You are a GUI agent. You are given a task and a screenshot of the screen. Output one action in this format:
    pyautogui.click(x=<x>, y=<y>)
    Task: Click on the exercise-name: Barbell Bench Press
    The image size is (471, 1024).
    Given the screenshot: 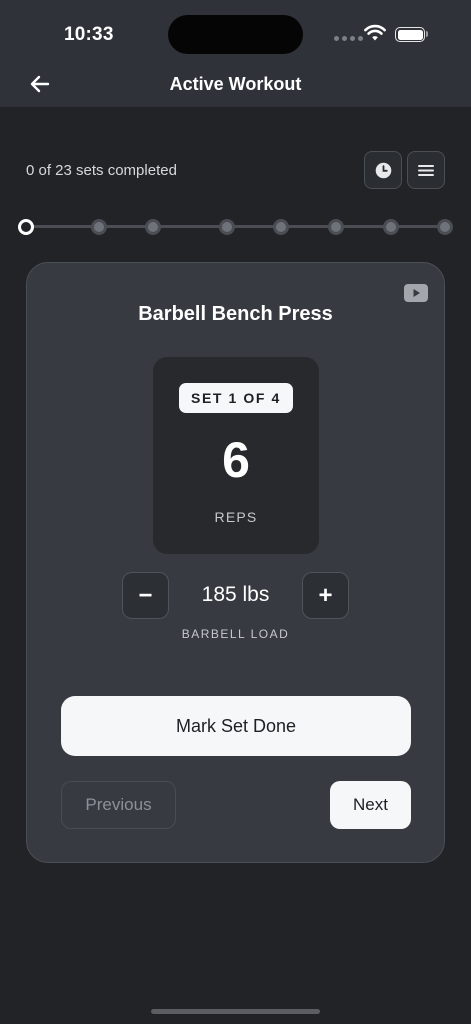 What is the action you would take?
    pyautogui.click(x=235, y=314)
    